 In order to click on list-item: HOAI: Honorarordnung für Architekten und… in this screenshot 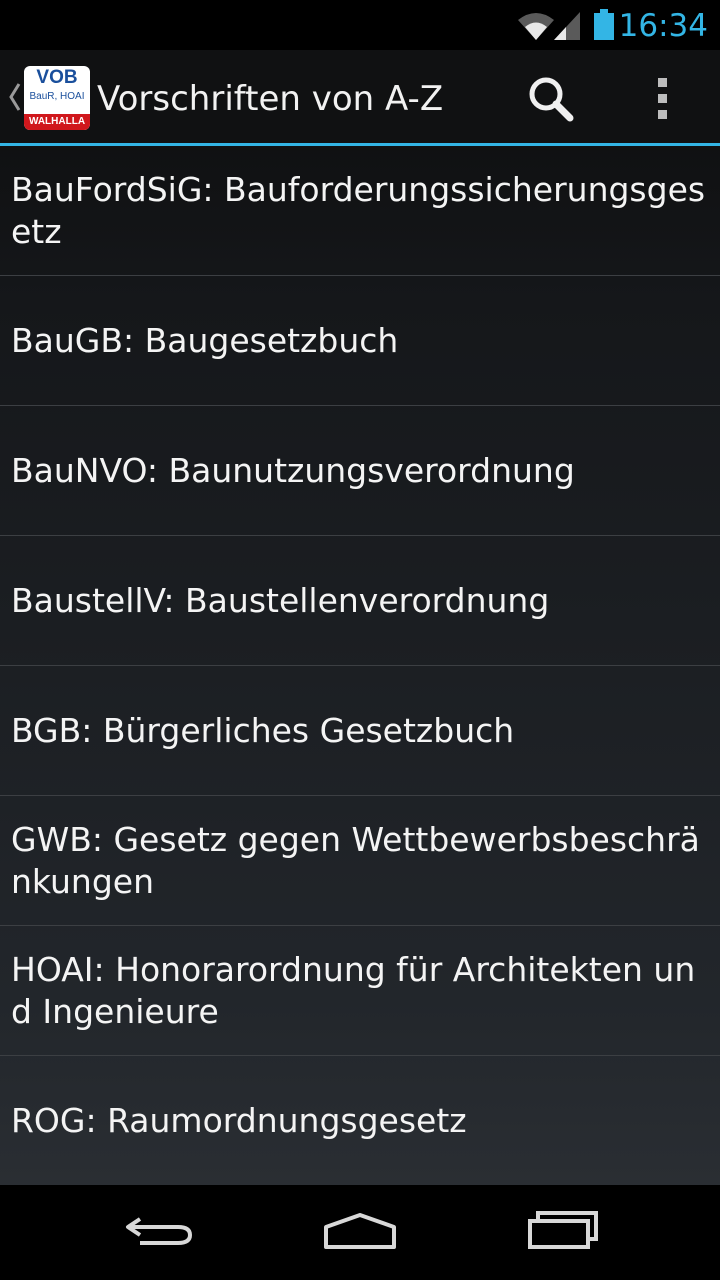, I will do `click(360, 991)`.